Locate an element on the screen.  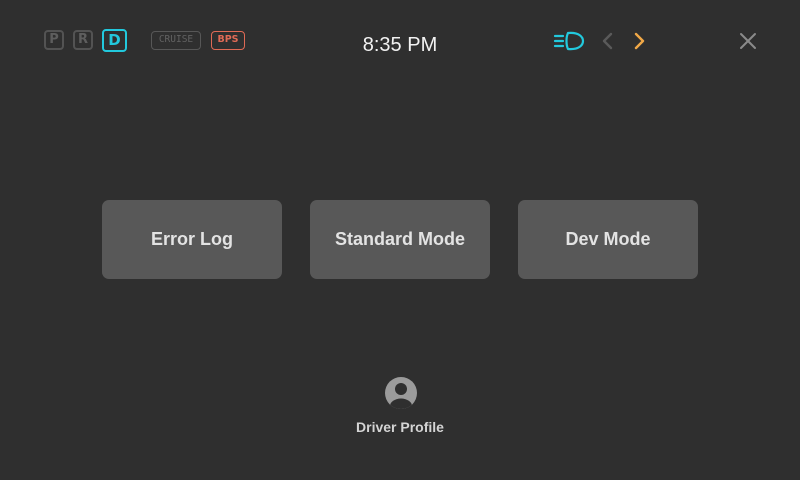
cruise-badge: CRUISE is located at coordinates (176, 40).